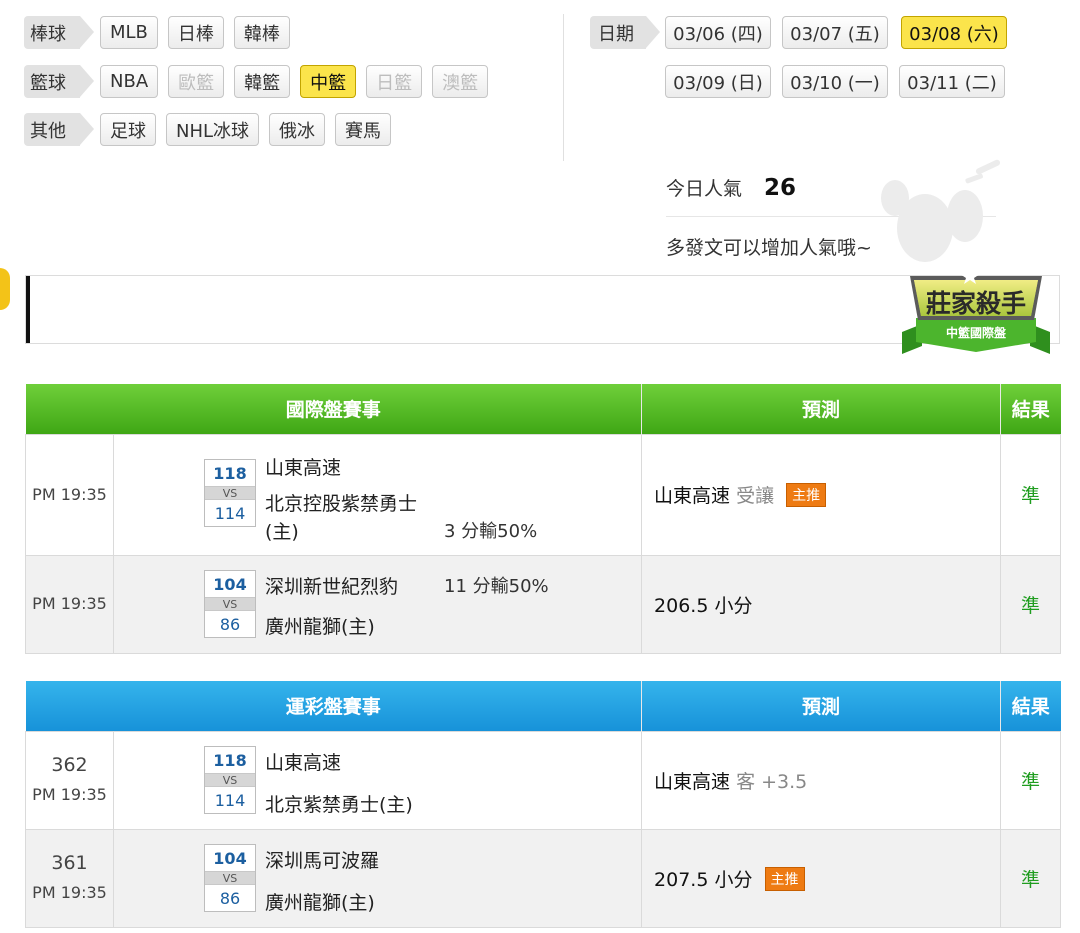 The height and width of the screenshot is (933, 1080). Describe the element at coordinates (975, 333) in the screenshot. I see `badge-subtitle: 中籃國際盤` at that location.